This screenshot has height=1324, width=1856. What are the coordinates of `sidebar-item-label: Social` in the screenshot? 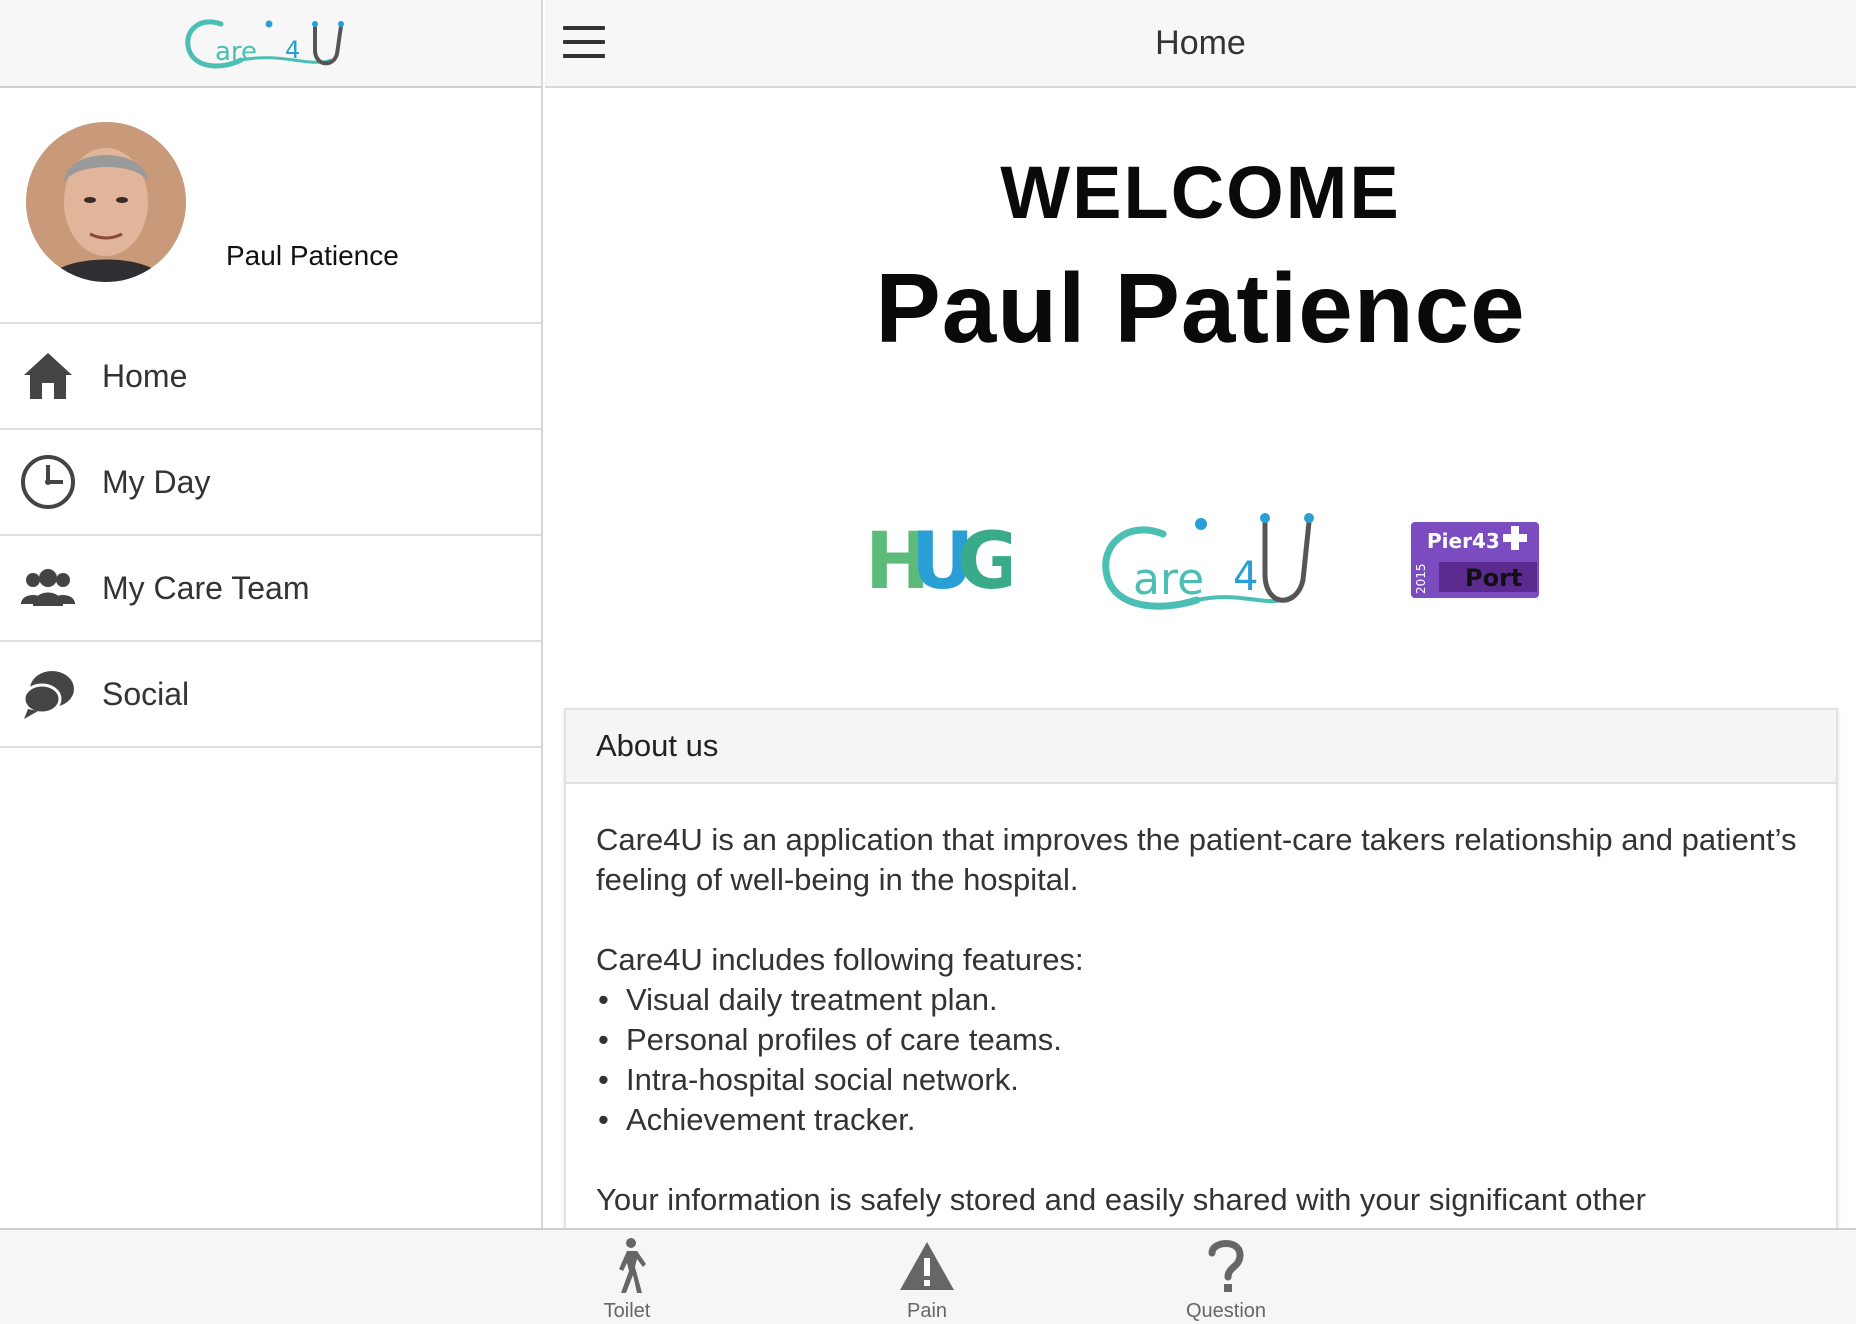 It's located at (146, 693).